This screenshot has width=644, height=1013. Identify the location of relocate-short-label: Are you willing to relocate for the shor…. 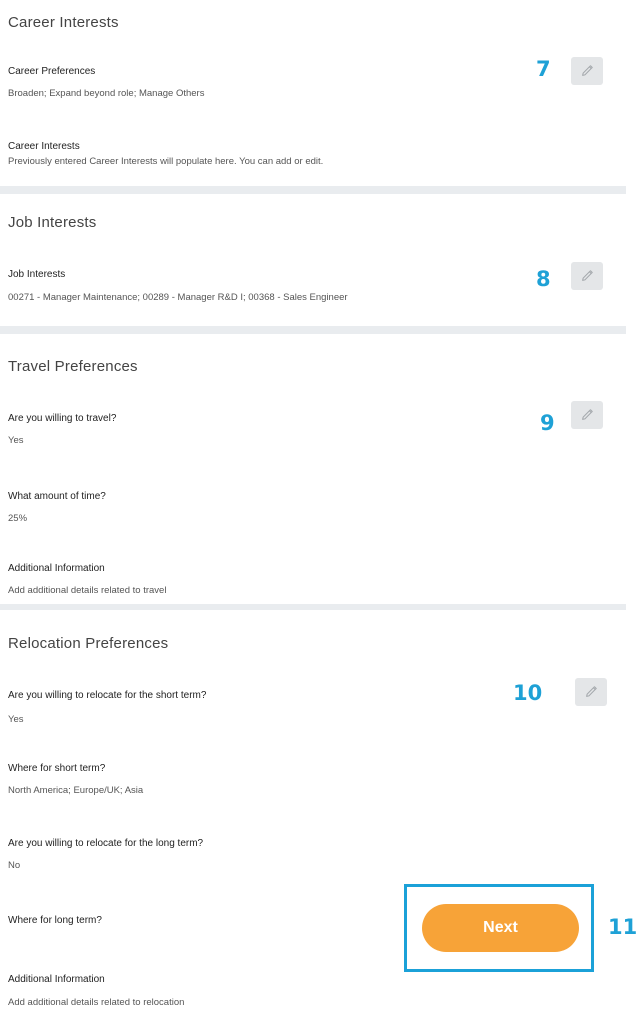
(107, 695).